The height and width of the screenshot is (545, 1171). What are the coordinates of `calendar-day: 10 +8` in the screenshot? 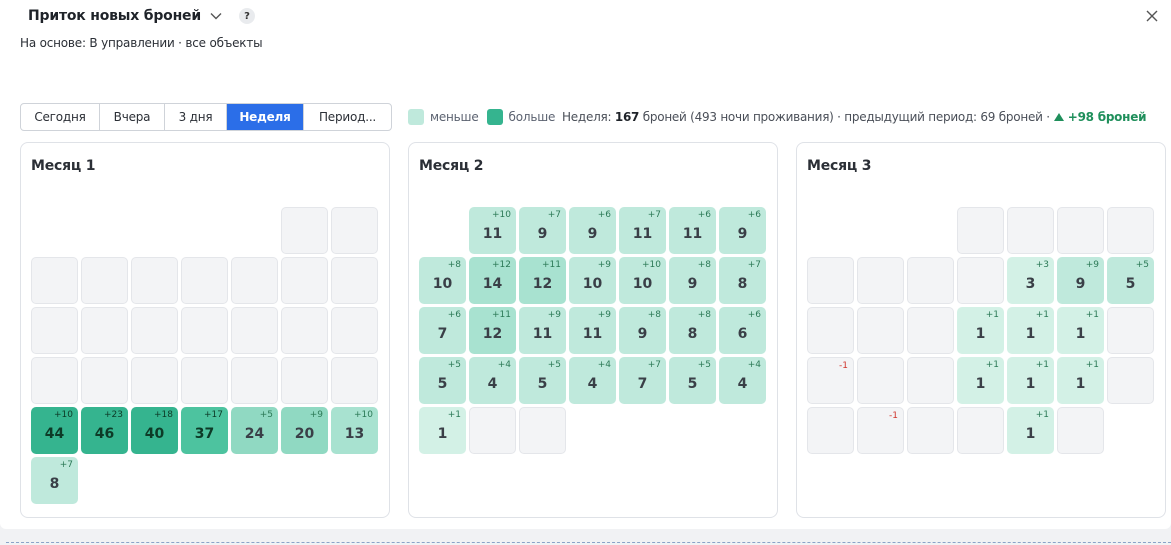 It's located at (442, 280).